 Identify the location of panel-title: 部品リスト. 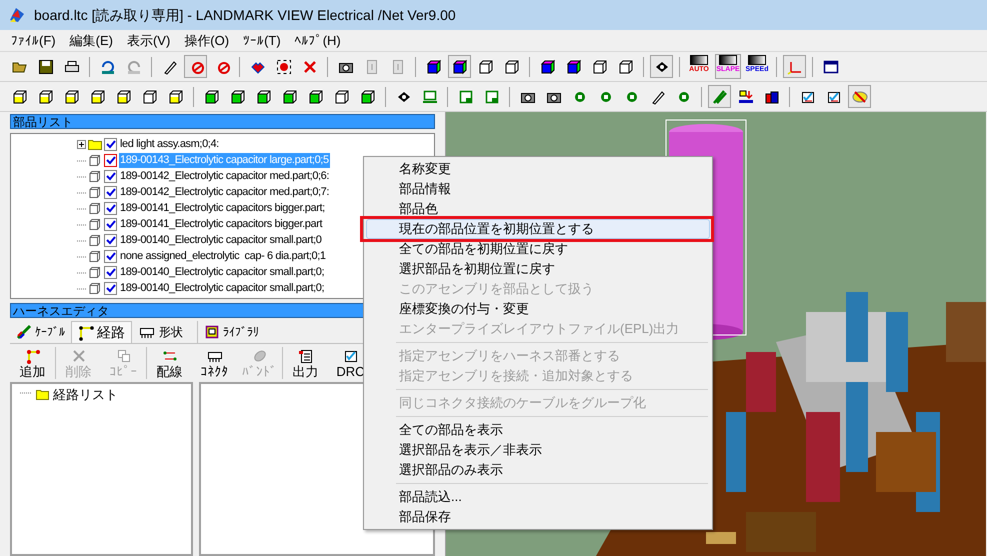
(222, 121).